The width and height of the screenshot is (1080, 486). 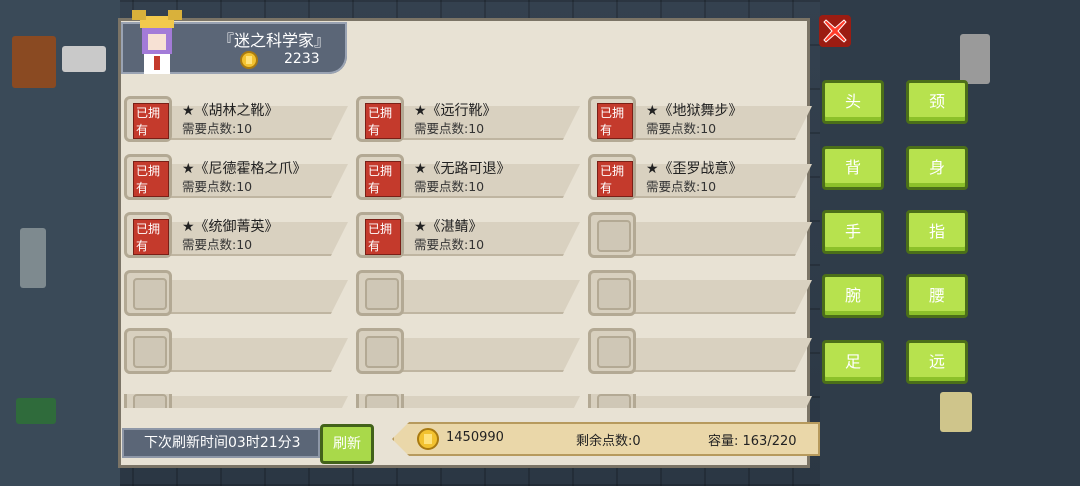 What do you see at coordinates (694, 111) in the screenshot?
I see `item-name: ★《地狱舞步》` at bounding box center [694, 111].